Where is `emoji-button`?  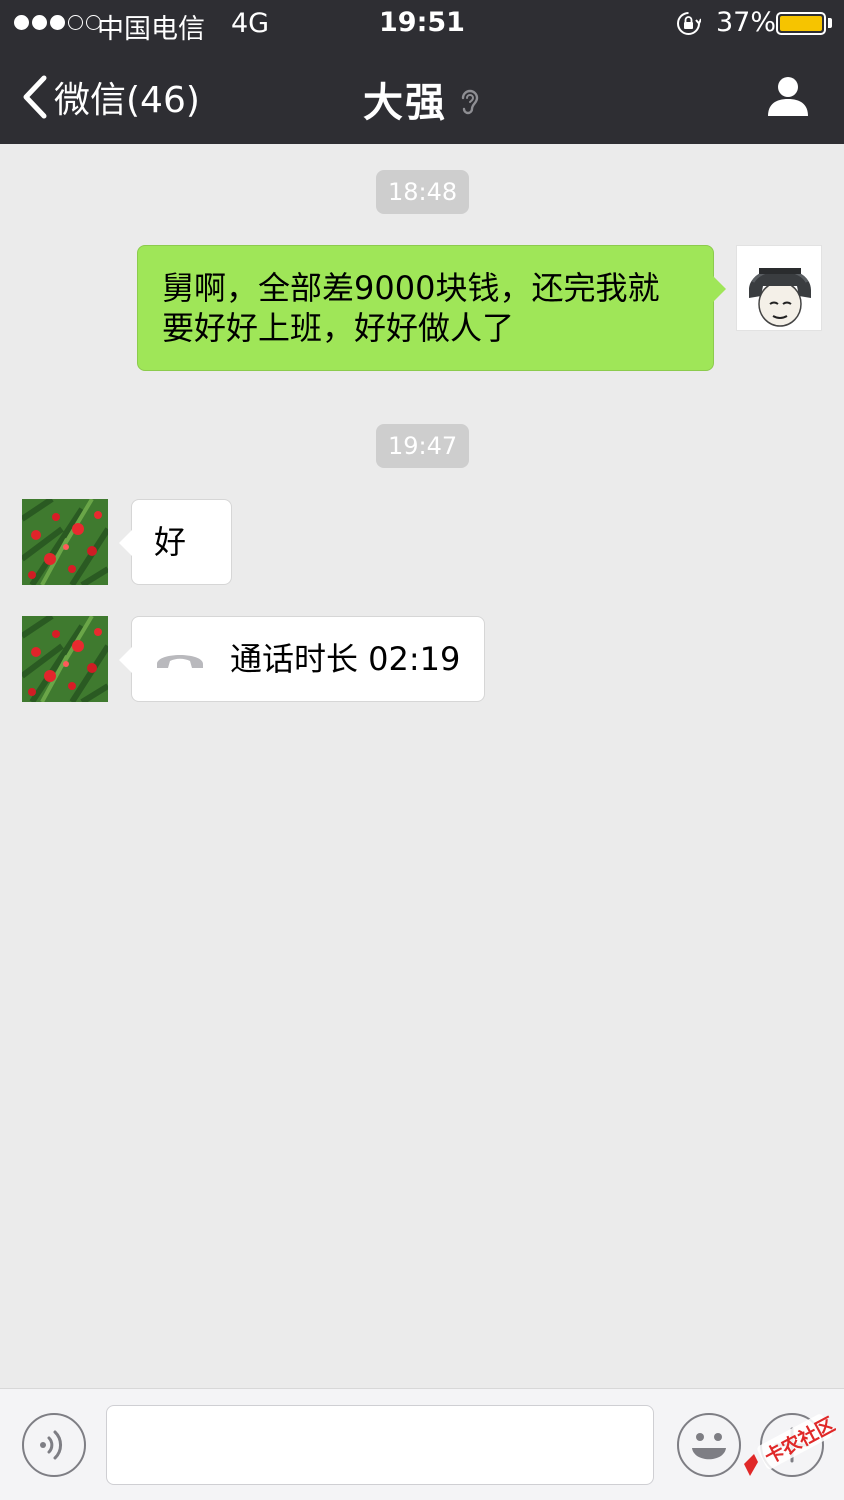 emoji-button is located at coordinates (709, 1445).